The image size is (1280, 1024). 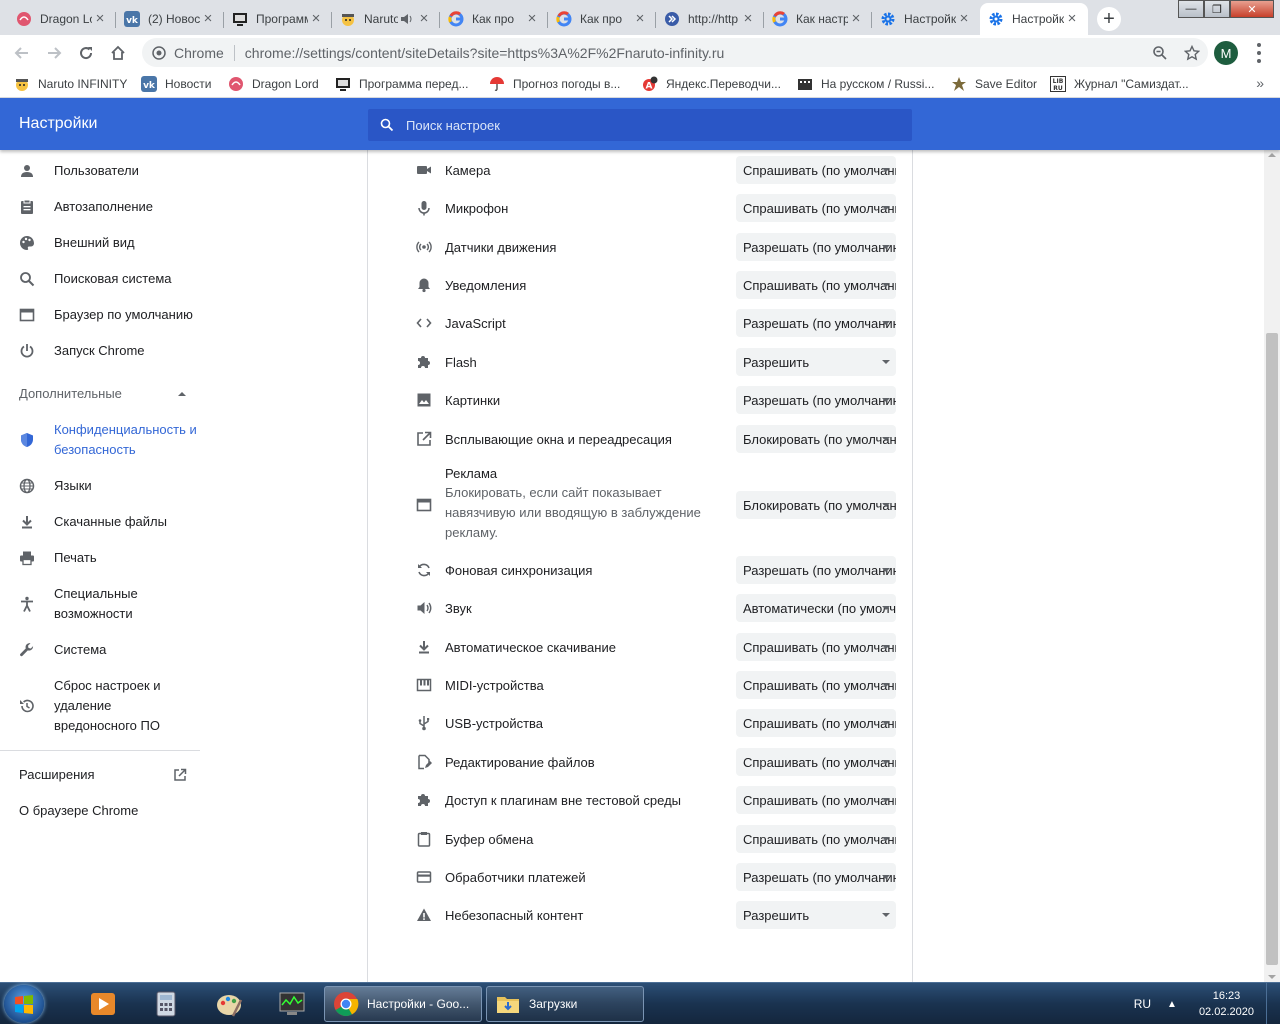 What do you see at coordinates (818, 19) in the screenshot?
I see `tab: Как настроить ×` at bounding box center [818, 19].